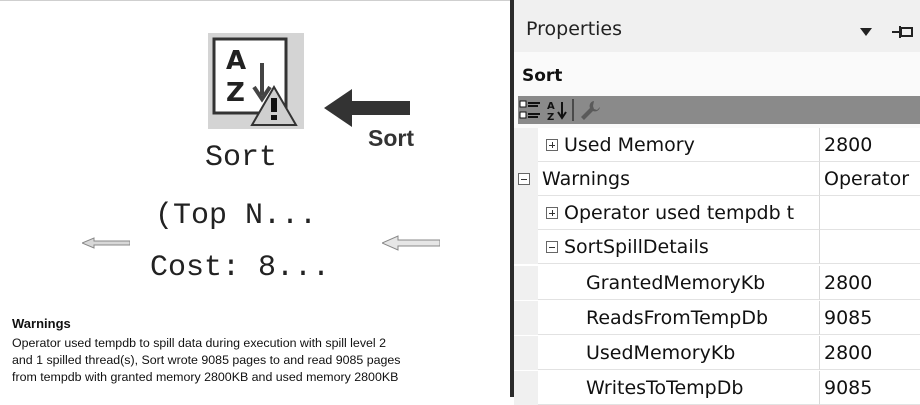  I want to click on properties-title: Properties, so click(574, 29).